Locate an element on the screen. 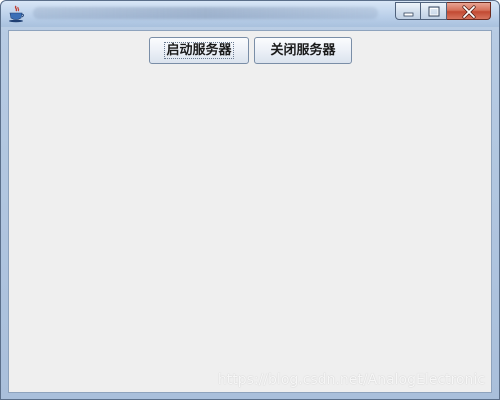 Image resolution: width=500 pixels, height=400 pixels. start-server-button: 启动服务器 is located at coordinates (199, 50).